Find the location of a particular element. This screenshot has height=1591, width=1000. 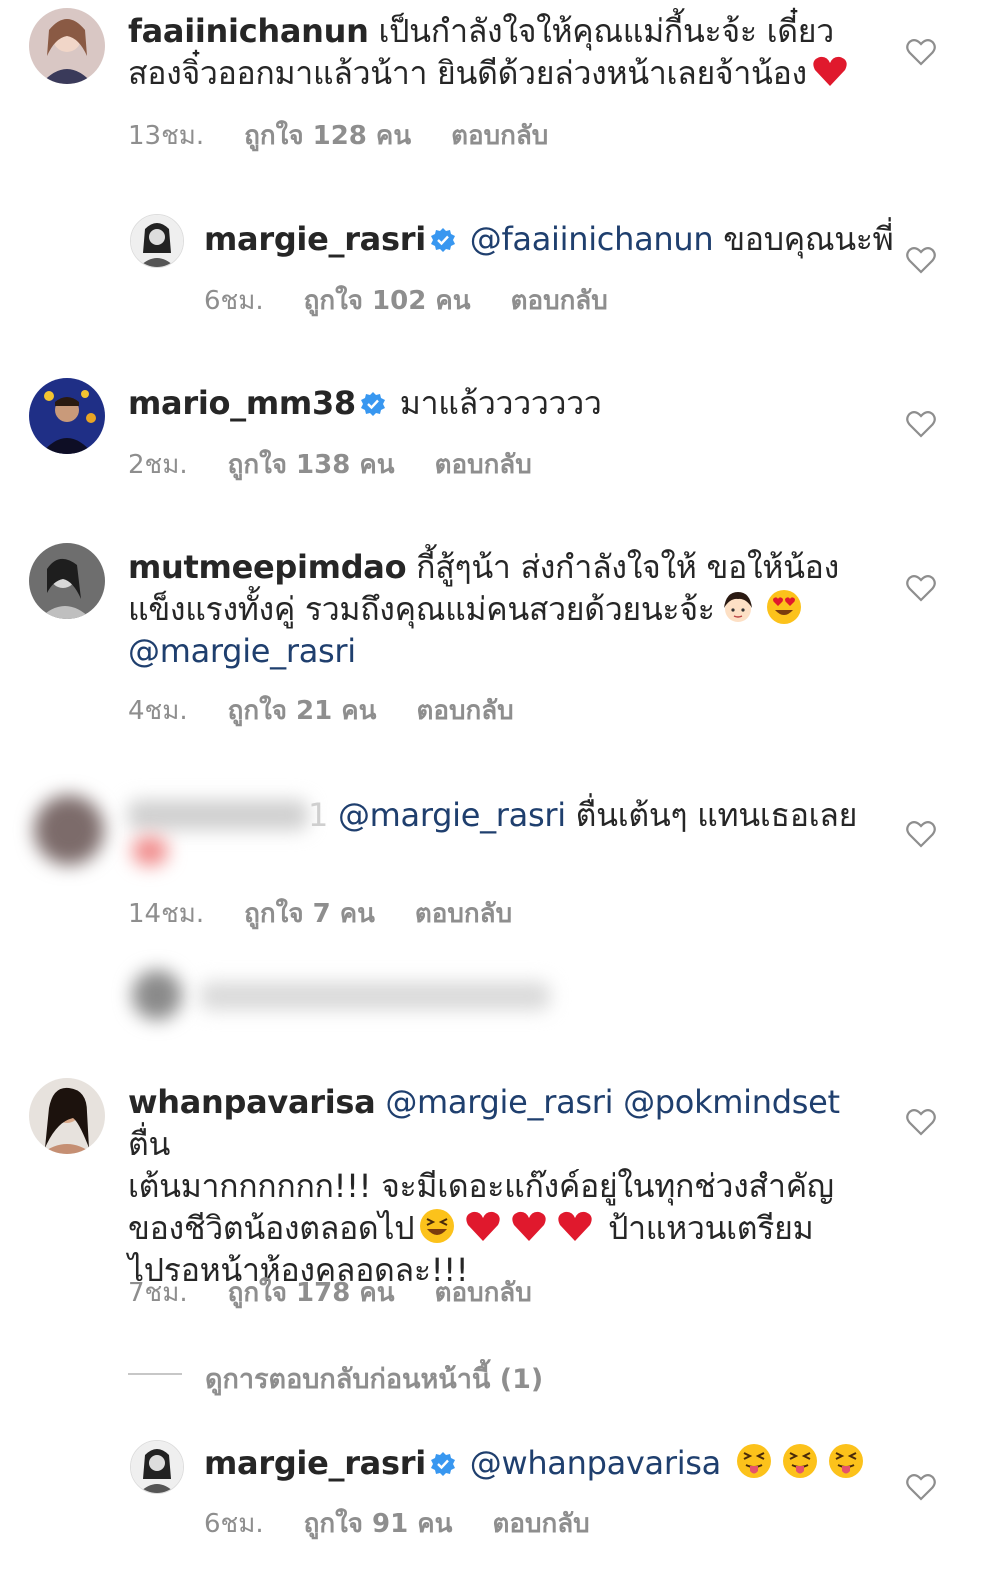

comment-time: 14ชม. is located at coordinates (166, 914).